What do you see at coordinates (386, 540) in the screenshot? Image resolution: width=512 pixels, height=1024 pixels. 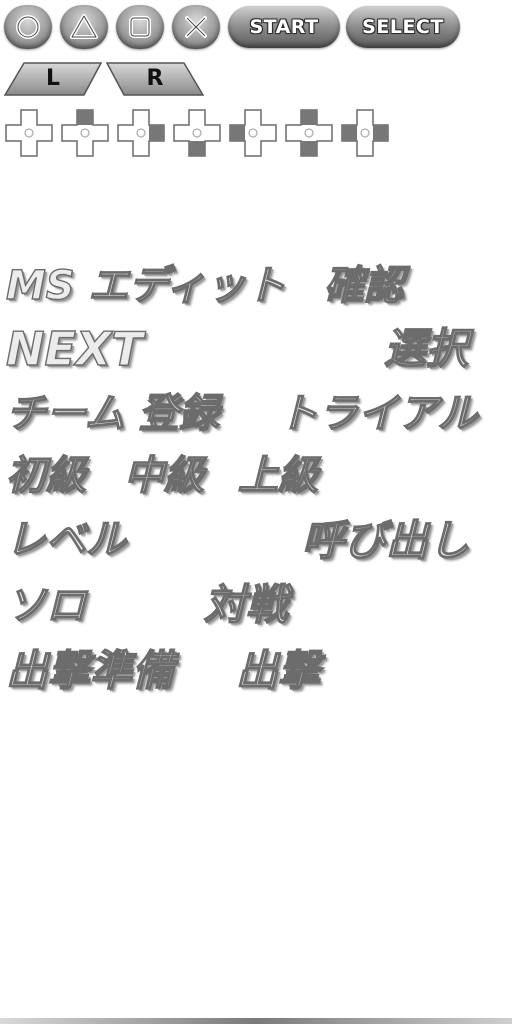 I see `label-call: 呼び出し` at bounding box center [386, 540].